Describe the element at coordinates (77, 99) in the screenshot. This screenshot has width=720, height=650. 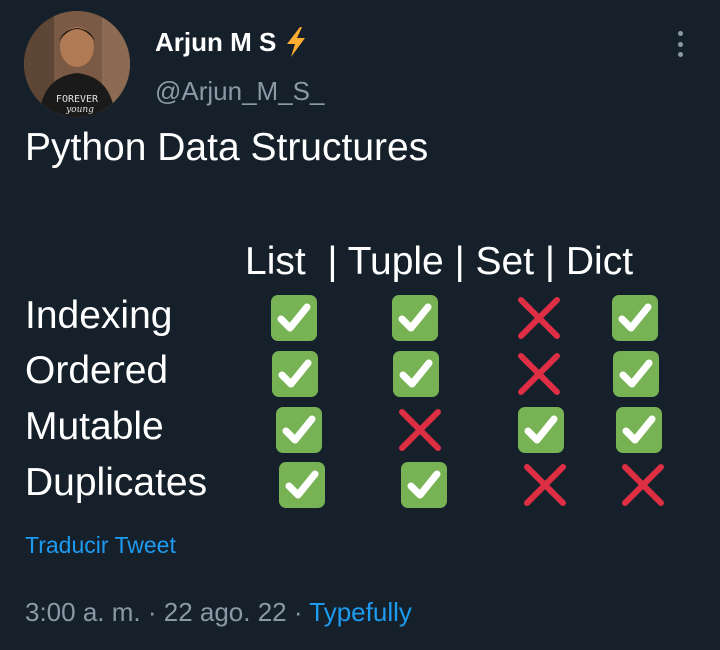
I see `avatar-shirt-text: FOREVER` at that location.